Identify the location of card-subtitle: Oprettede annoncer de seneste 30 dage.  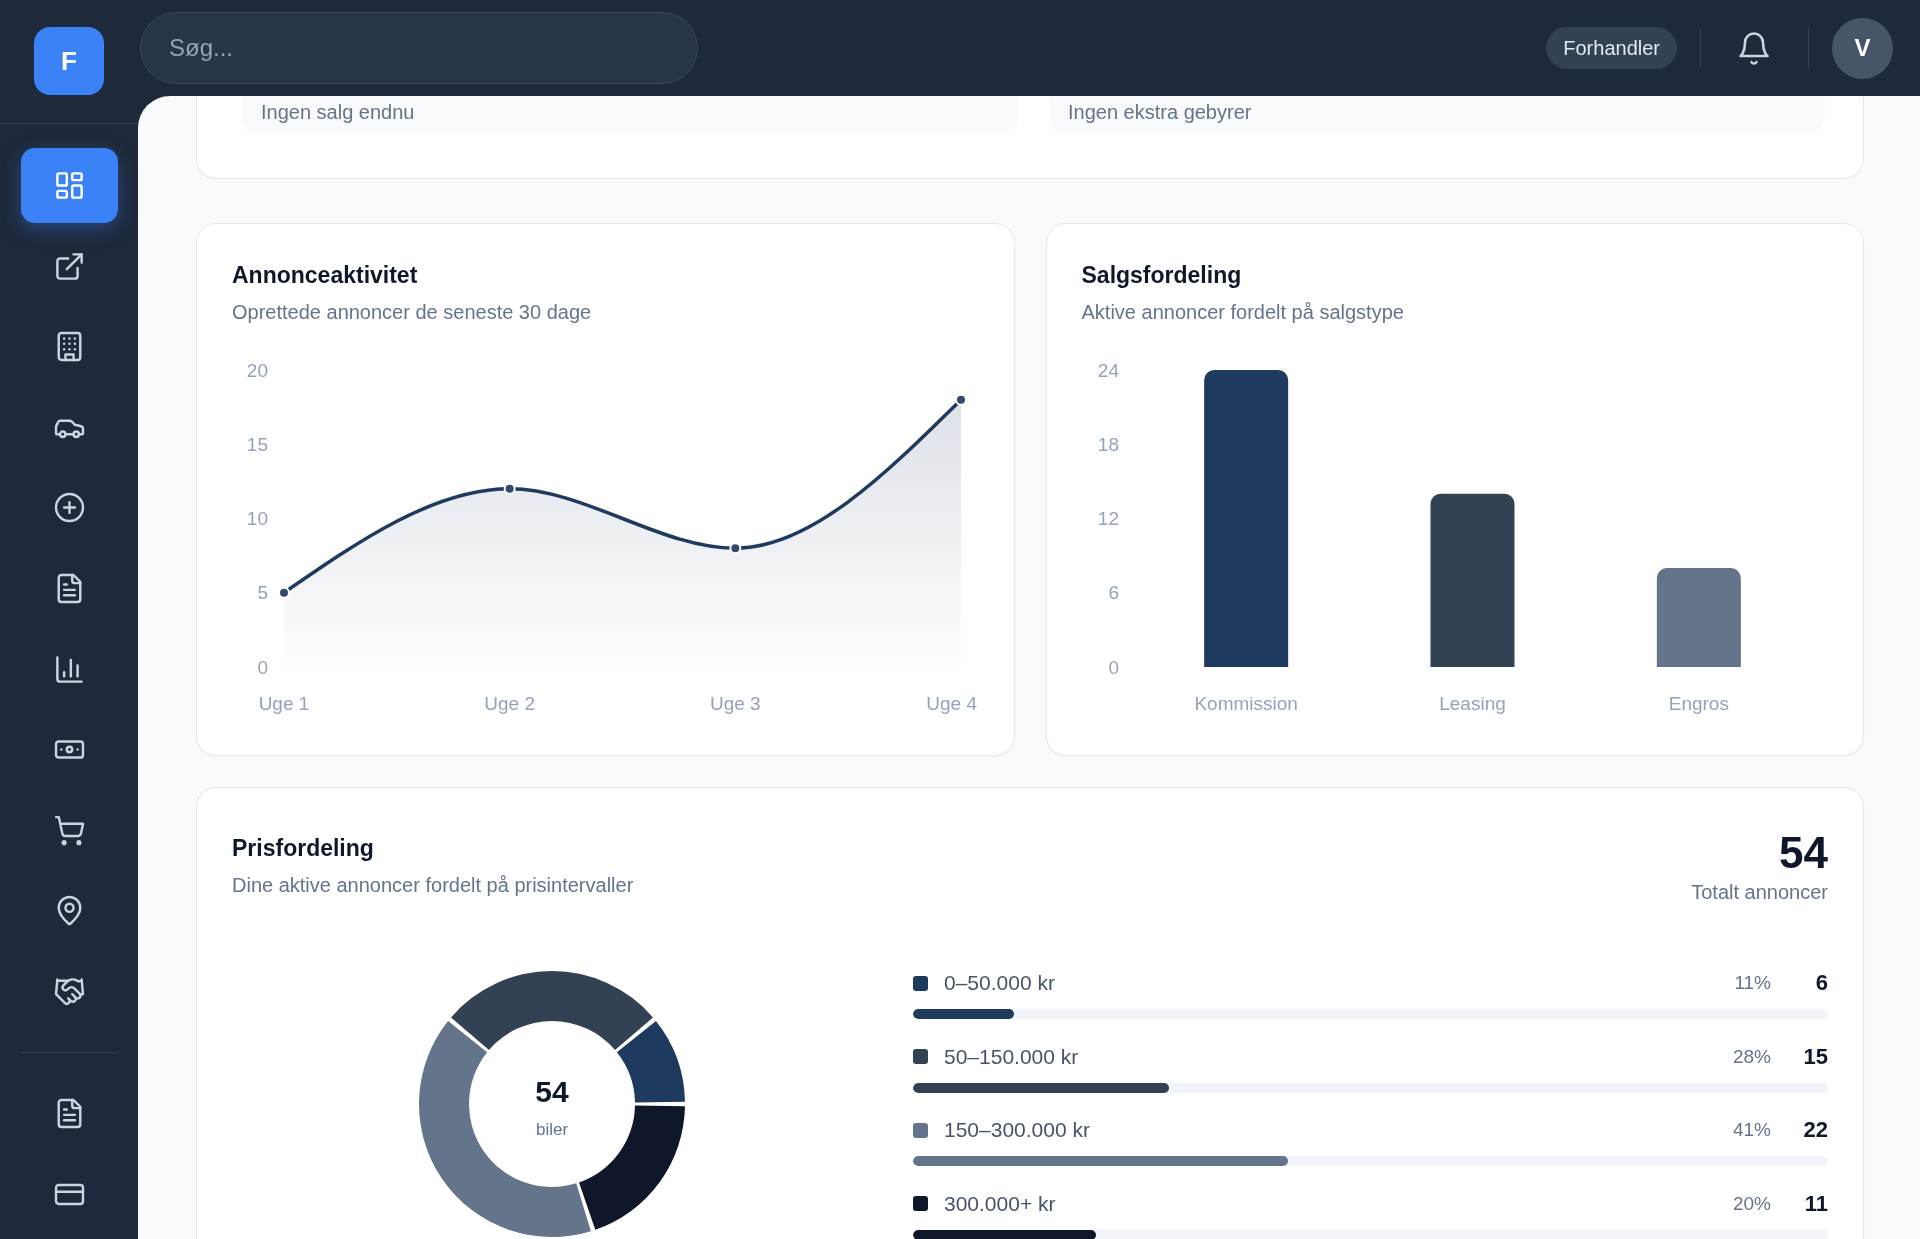
(412, 312).